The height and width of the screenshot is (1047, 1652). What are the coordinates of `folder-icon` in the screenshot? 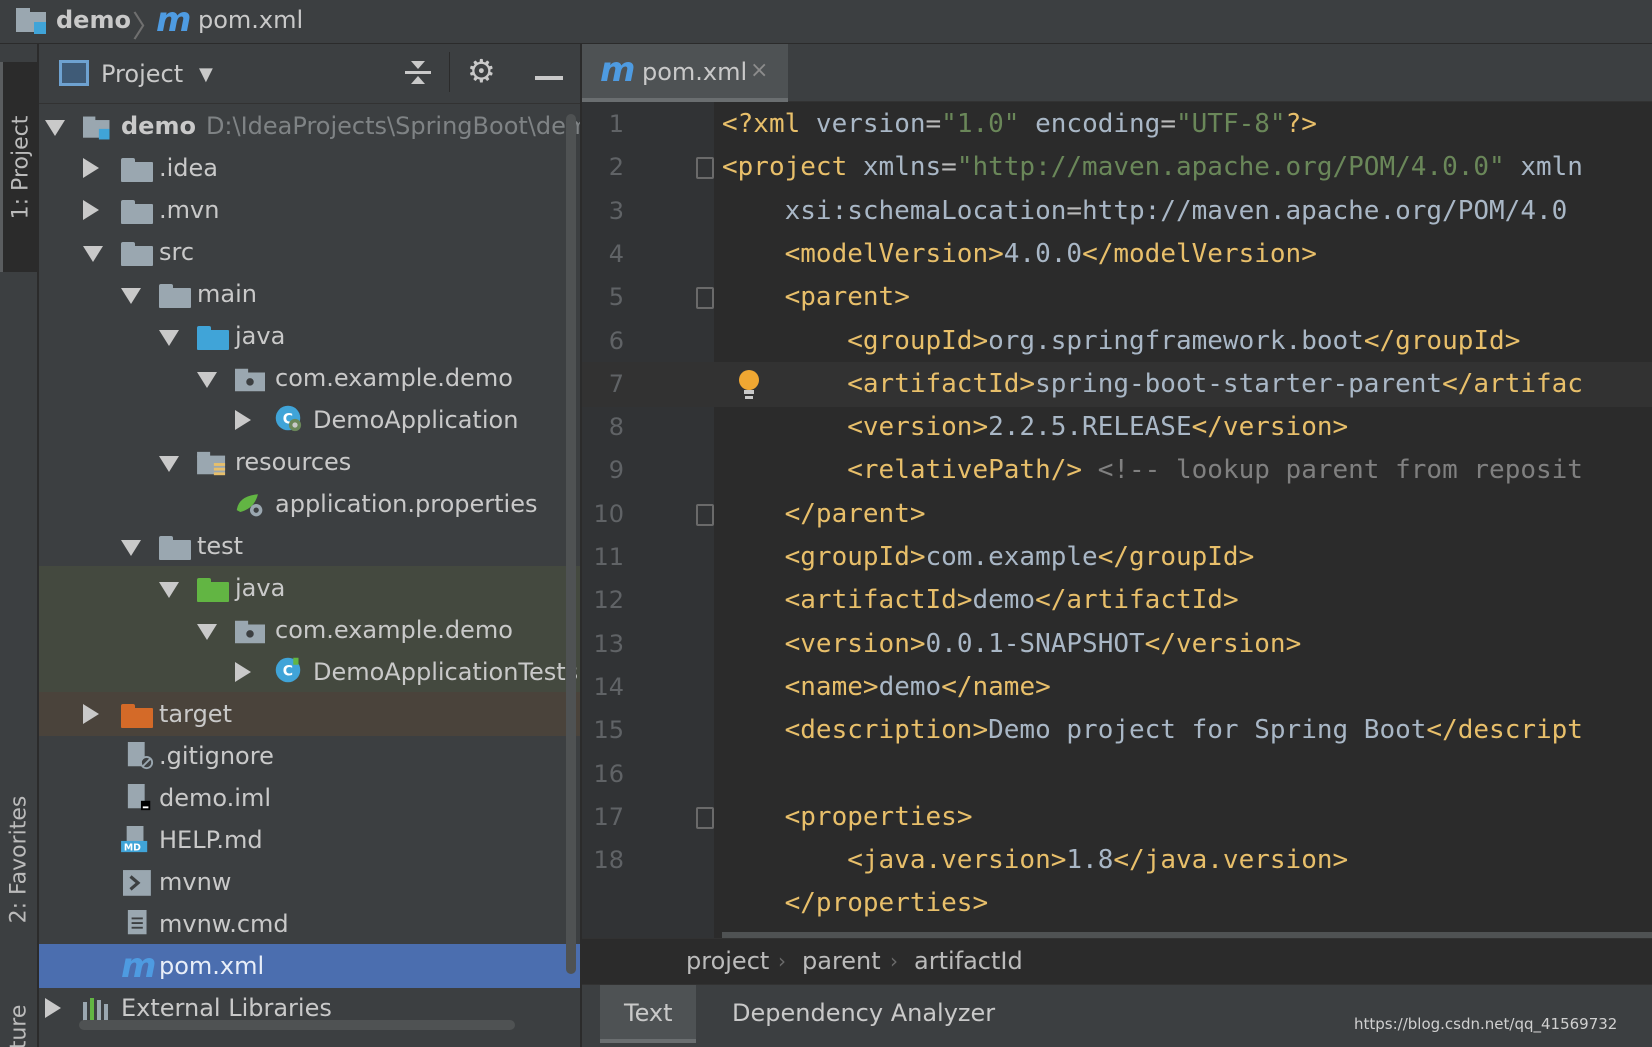 It's located at (175, 548).